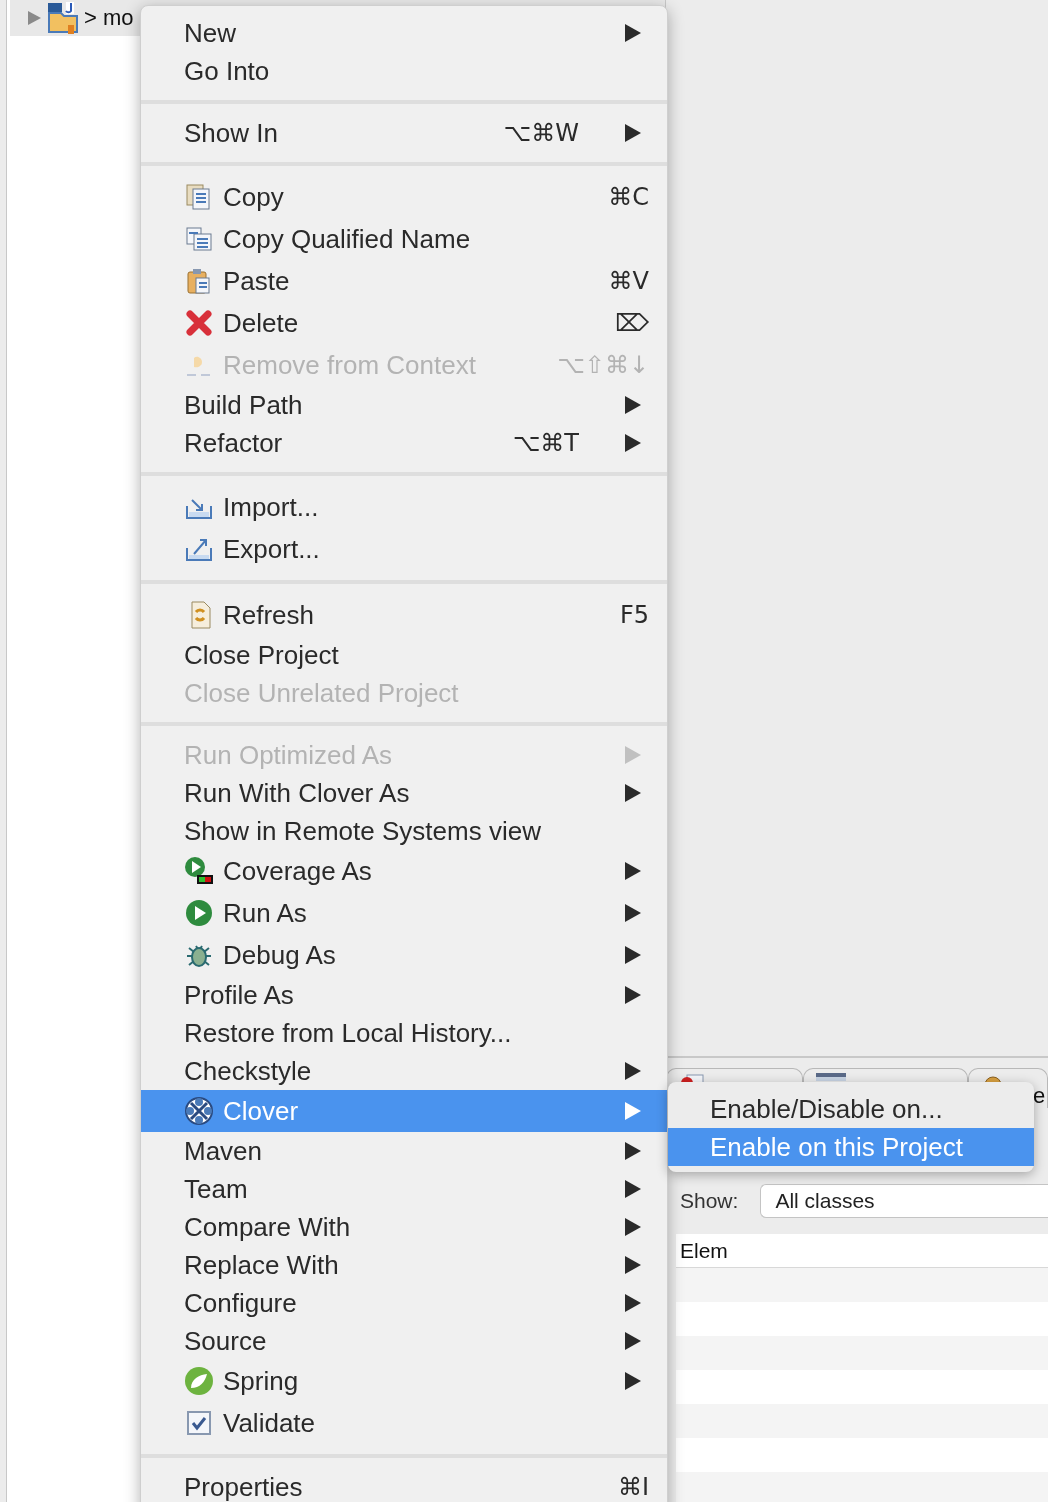 Image resolution: width=1048 pixels, height=1502 pixels. Describe the element at coordinates (199, 1111) in the screenshot. I see `clover-icon` at that location.